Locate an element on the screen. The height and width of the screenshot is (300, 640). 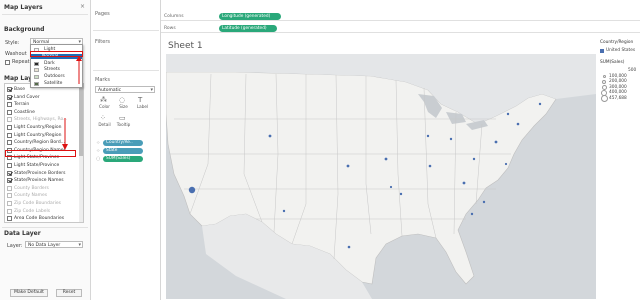
layer-label: Land Cover is located at coordinates (27, 97).